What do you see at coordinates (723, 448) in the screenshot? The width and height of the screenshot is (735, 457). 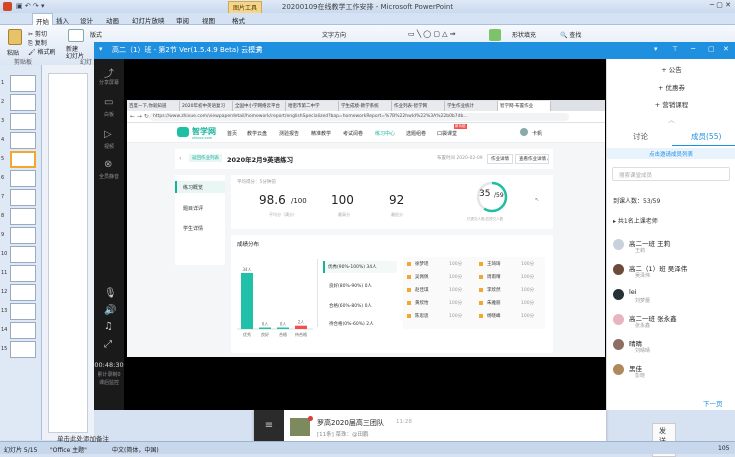 I see `zoom-level: 105` at bounding box center [723, 448].